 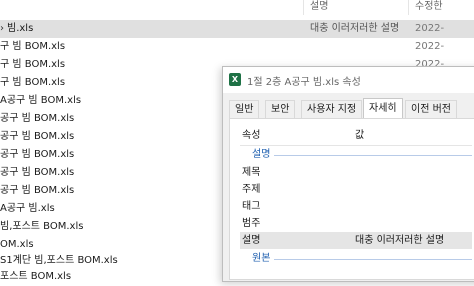 I want to click on group-label: 설명, so click(x=263, y=155).